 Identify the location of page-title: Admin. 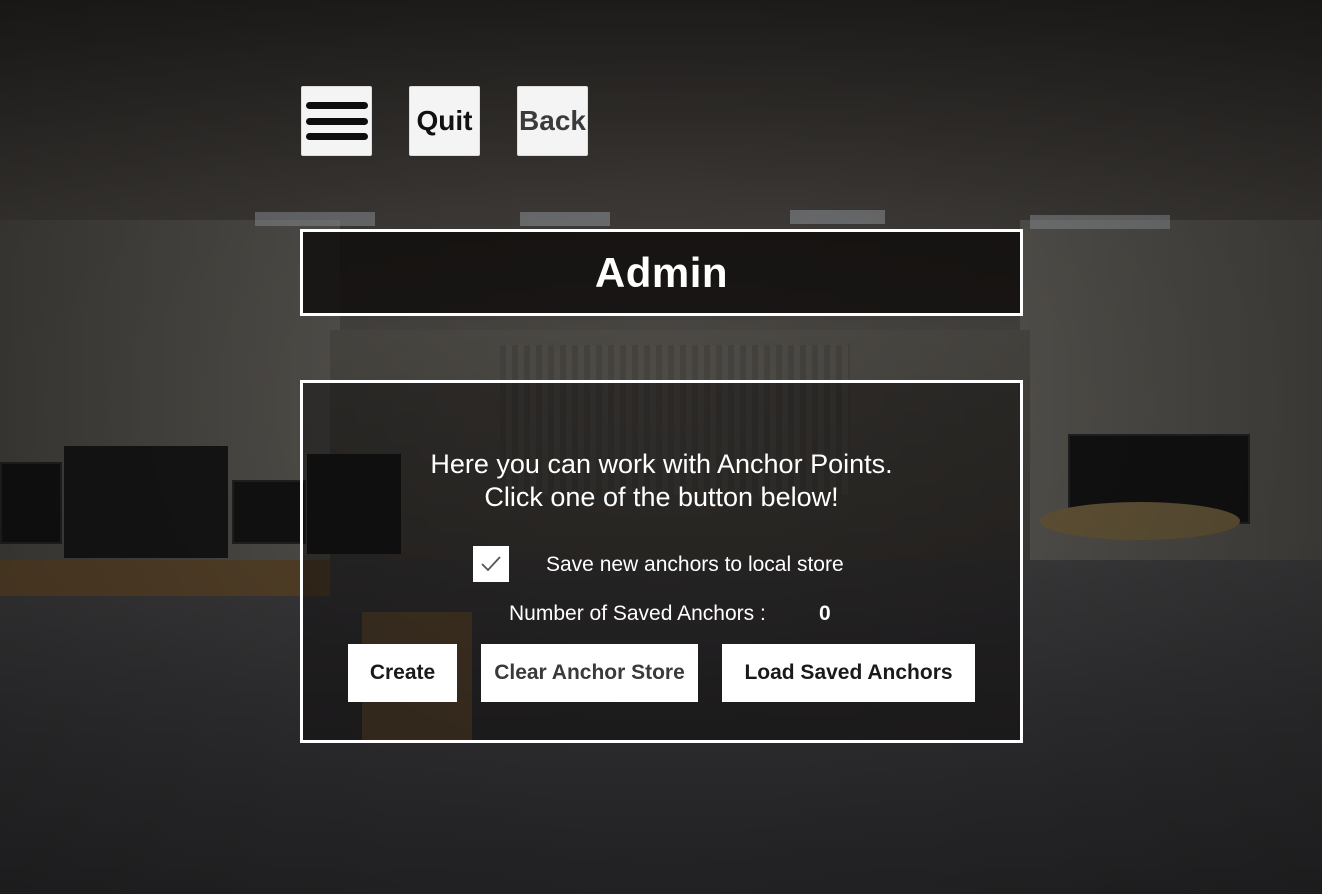
(661, 272).